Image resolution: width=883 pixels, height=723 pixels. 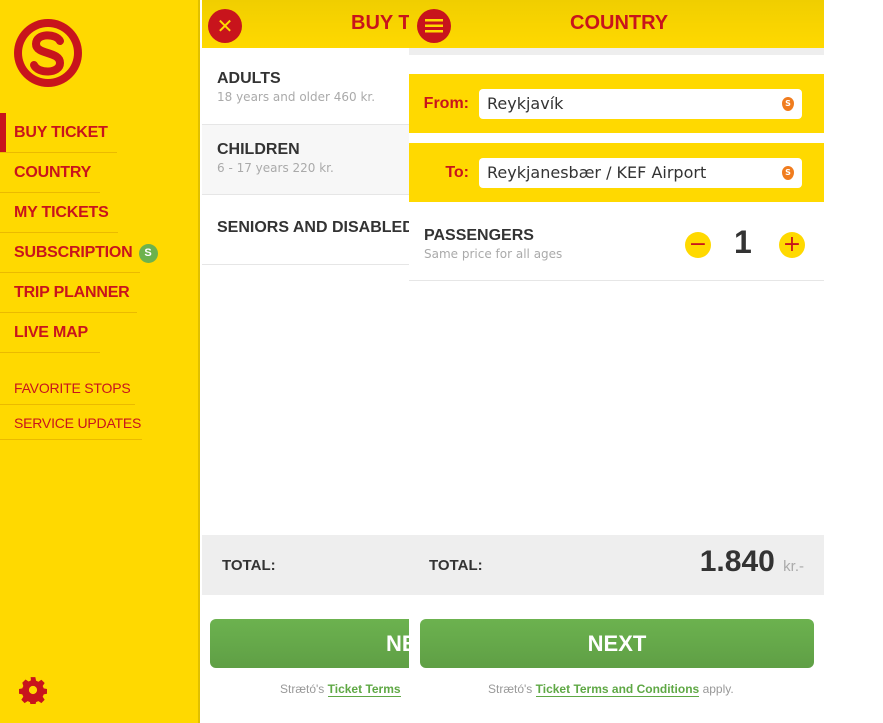 What do you see at coordinates (619, 23) in the screenshot?
I see `page-title: COUNTRY` at bounding box center [619, 23].